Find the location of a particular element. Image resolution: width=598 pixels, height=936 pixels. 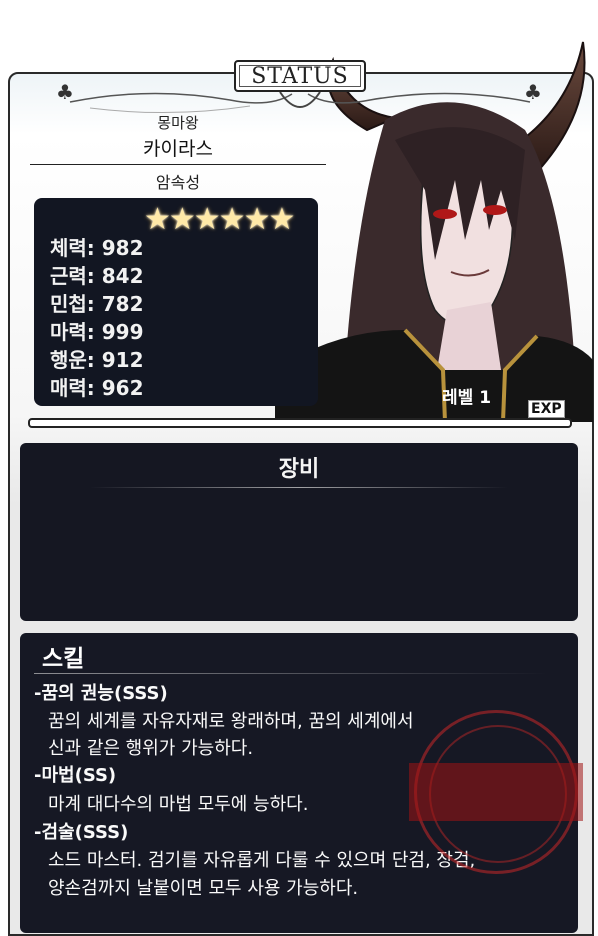

character-attribute: 암속성 is located at coordinates (178, 182).